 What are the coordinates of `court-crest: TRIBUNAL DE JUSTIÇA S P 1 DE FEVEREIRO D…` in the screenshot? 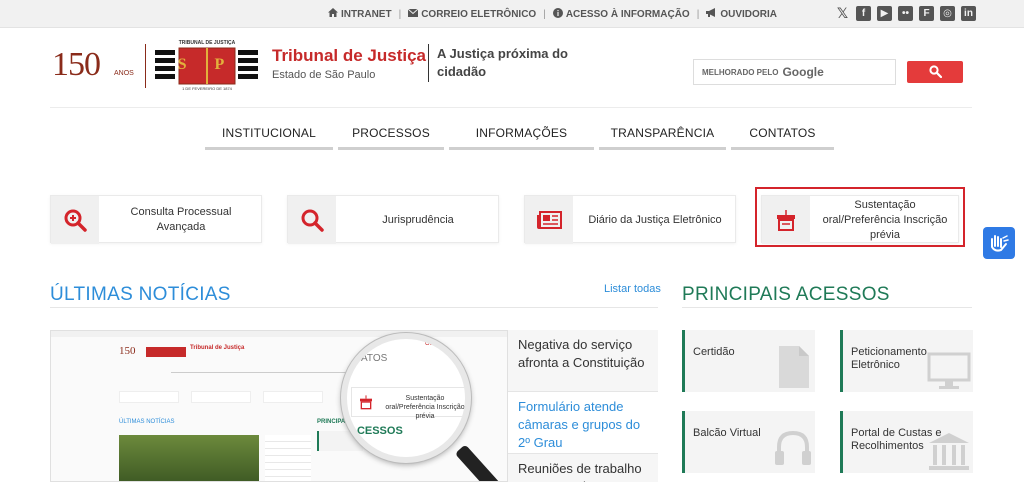 It's located at (207, 66).